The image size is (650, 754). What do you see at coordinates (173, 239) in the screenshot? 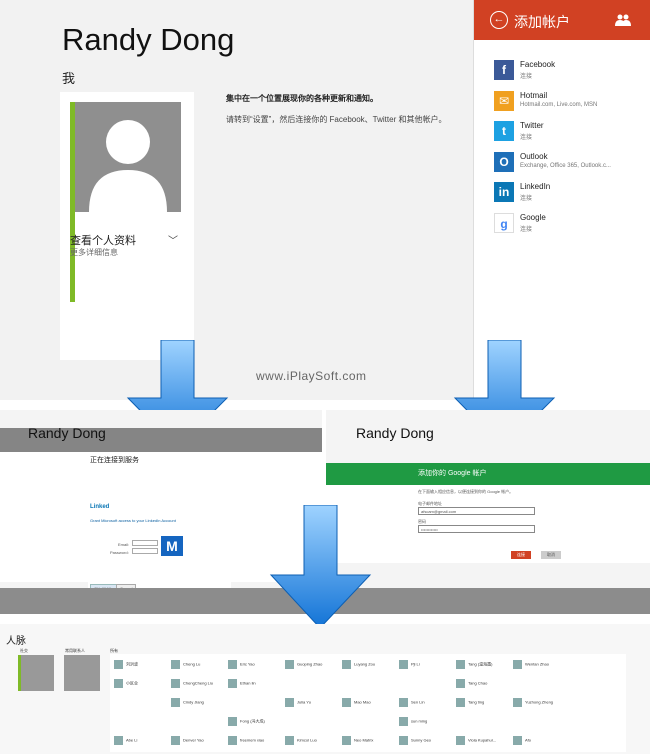
I see `chevron-down-icon: ﹀` at bounding box center [173, 239].